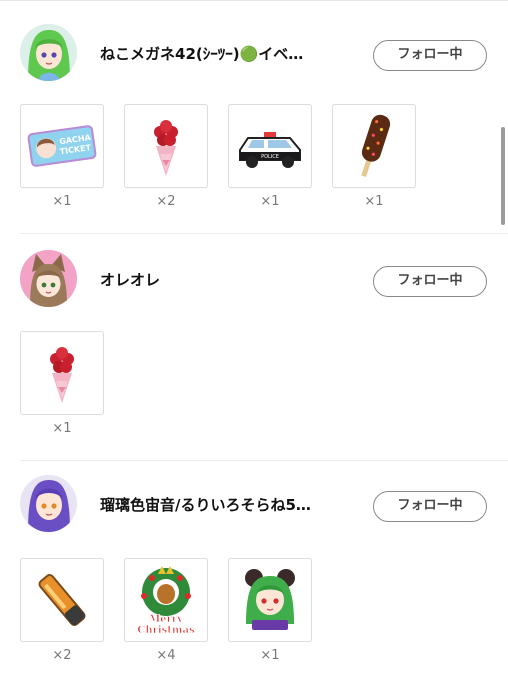 Image resolution: width=508 pixels, height=680 pixels. I want to click on avatar-green-hair-girl-icon, so click(48, 52).